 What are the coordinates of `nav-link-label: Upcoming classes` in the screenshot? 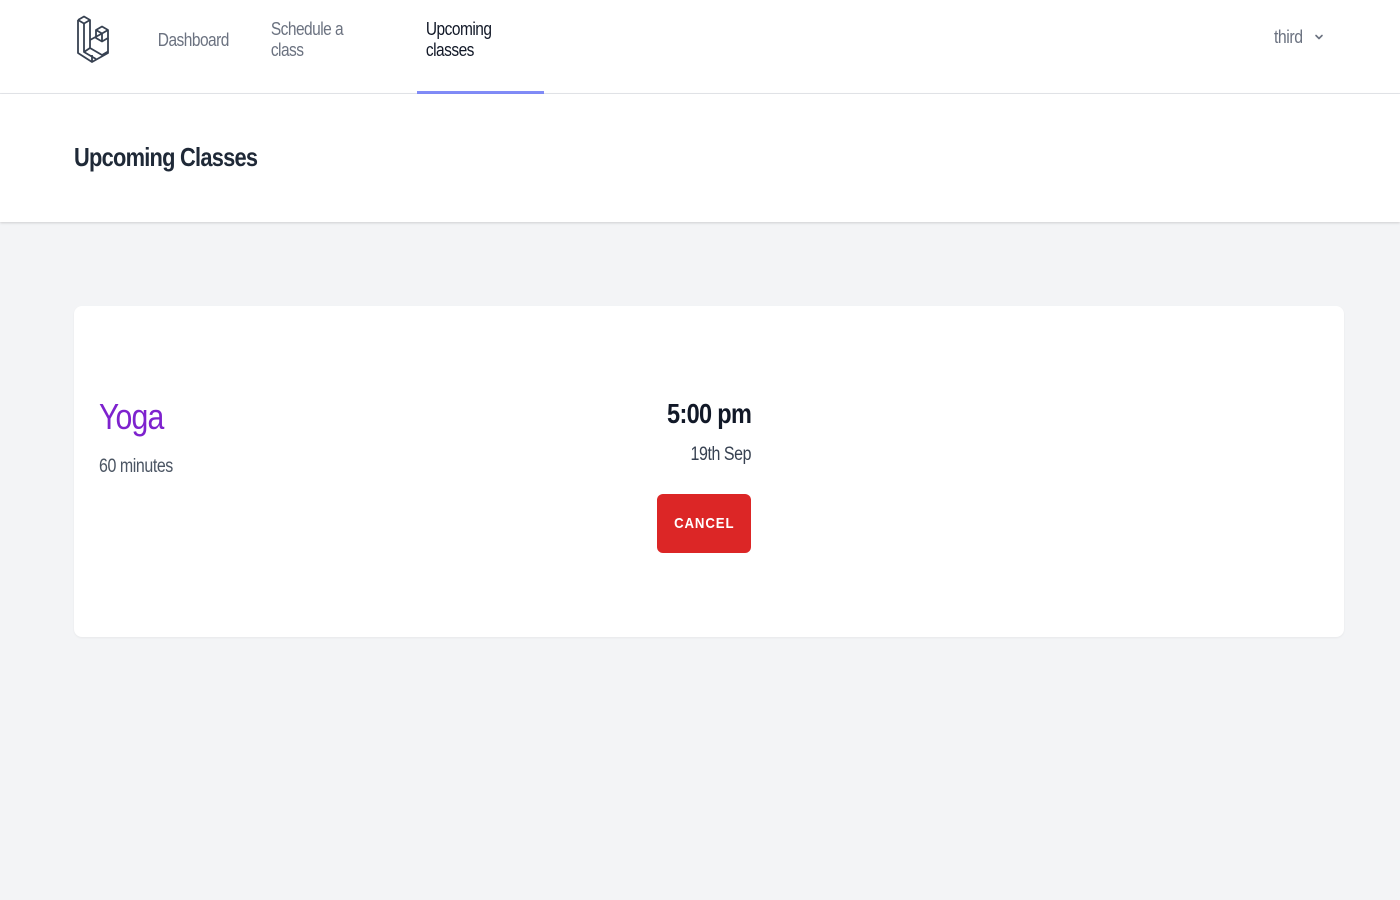 It's located at (458, 39).